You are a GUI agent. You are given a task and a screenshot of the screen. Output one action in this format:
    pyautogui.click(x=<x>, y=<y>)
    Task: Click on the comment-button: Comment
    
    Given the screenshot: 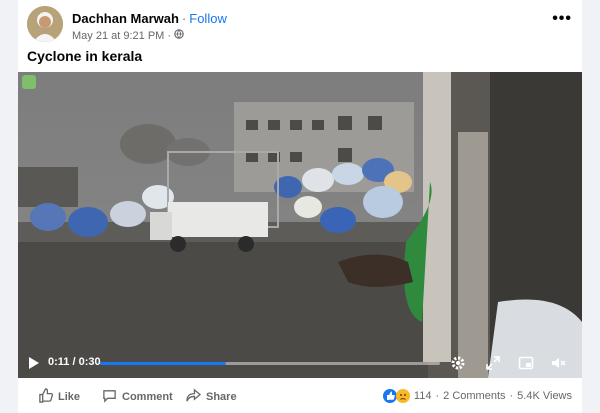 What is the action you would take?
    pyautogui.click(x=137, y=397)
    